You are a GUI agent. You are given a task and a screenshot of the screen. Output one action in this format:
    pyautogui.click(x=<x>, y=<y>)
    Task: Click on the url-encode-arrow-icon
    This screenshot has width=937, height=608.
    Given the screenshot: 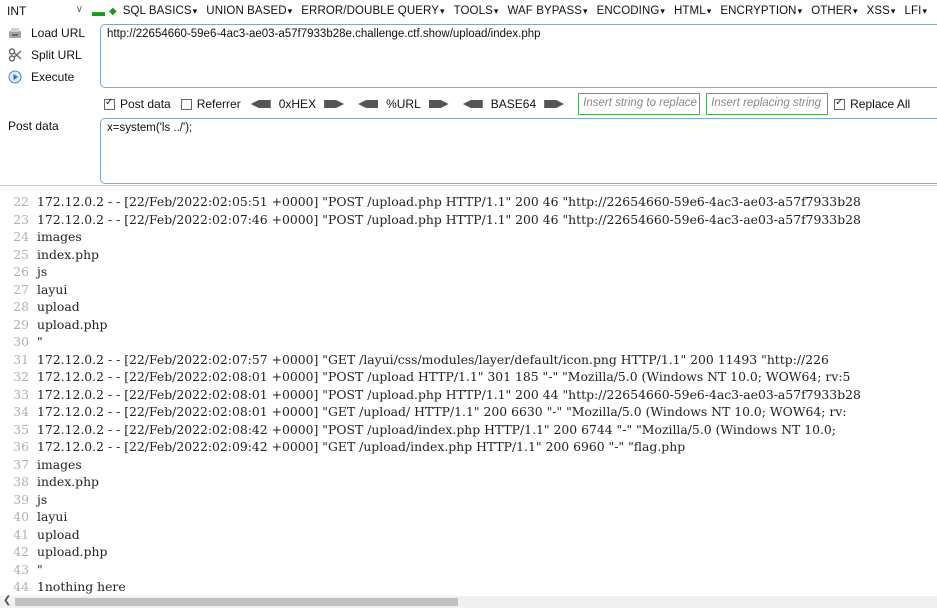 What is the action you would take?
    pyautogui.click(x=438, y=104)
    